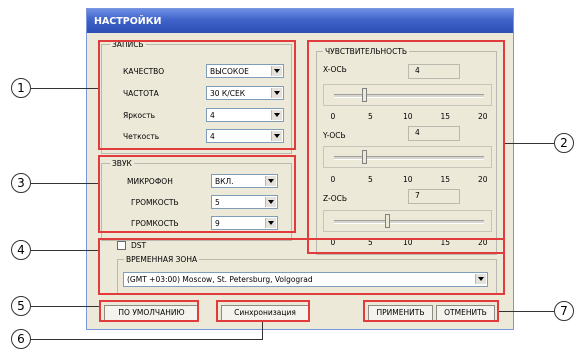 This screenshot has height=350, width=586. What do you see at coordinates (262, 331) in the screenshot?
I see `callout-line-6b` at bounding box center [262, 331].